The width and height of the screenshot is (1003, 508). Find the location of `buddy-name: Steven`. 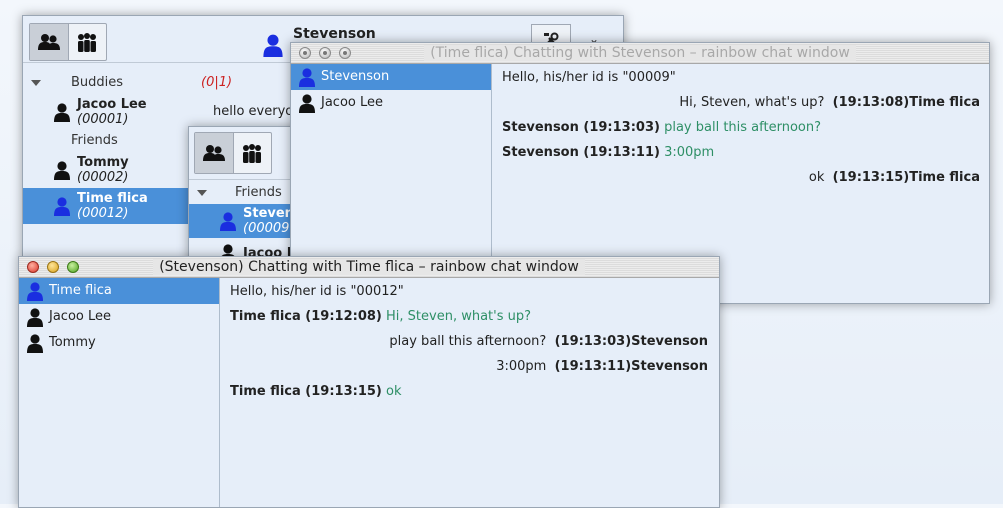

buddy-name: Steven is located at coordinates (268, 213).